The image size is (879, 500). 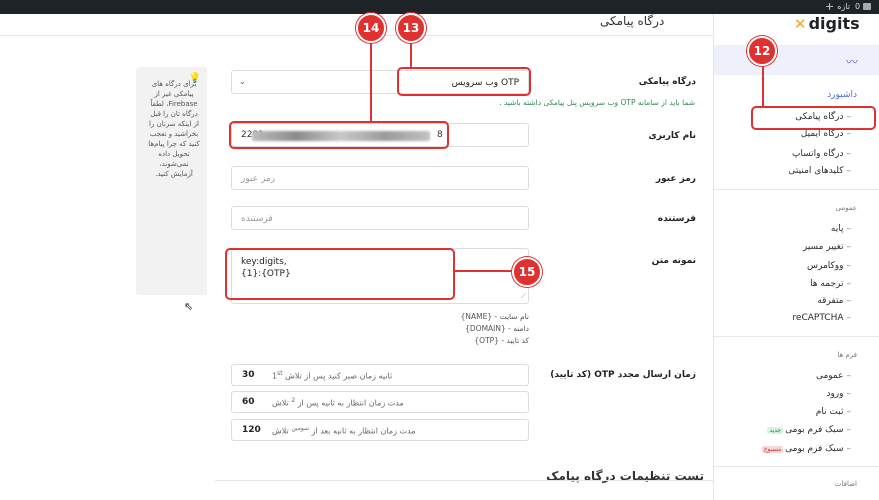 I want to click on comments-count: 0, so click(x=858, y=6).